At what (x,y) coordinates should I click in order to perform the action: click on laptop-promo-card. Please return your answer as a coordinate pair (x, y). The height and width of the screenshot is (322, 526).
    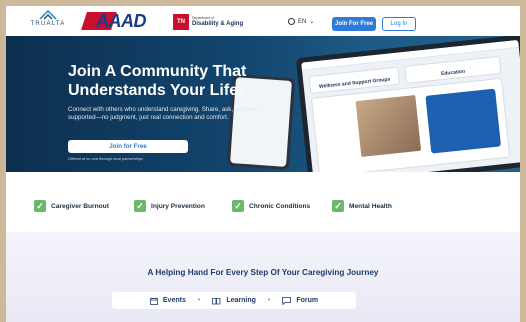
    Looking at the image, I should click on (463, 121).